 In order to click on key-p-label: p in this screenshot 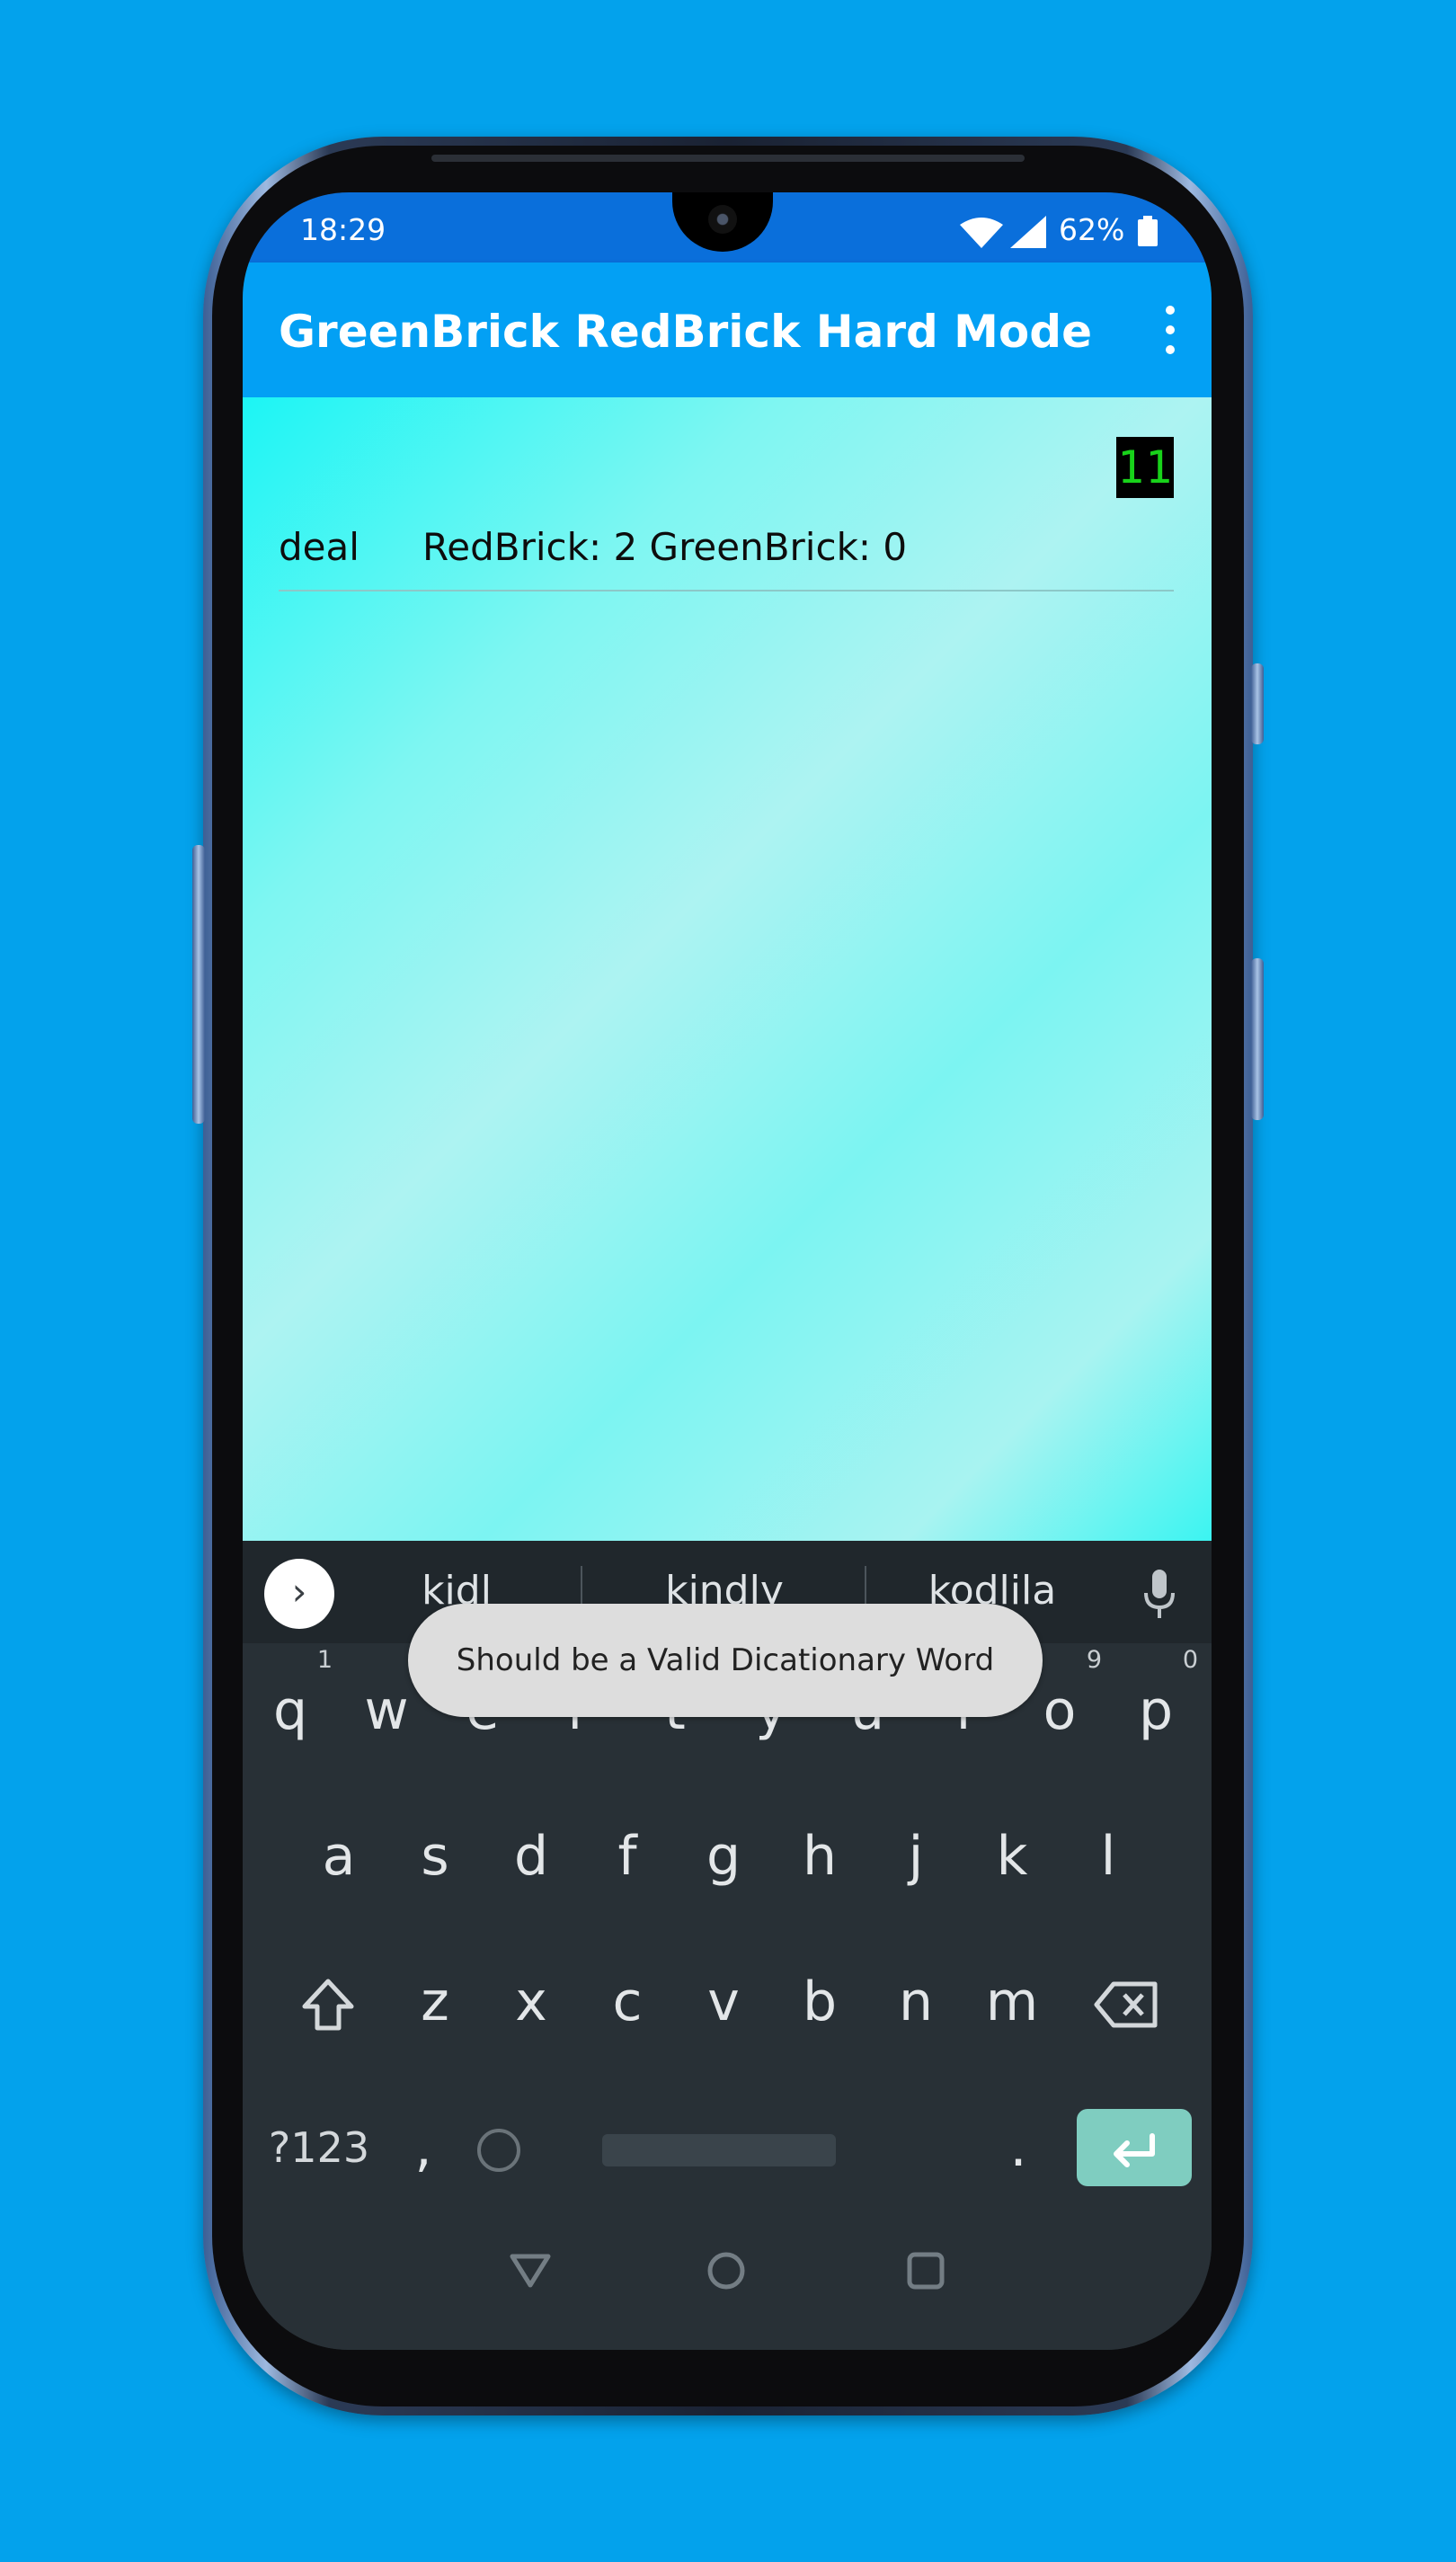, I will do `click(1156, 1710)`.